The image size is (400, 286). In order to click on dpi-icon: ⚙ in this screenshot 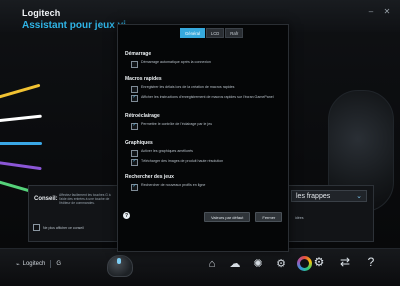, I will do `click(281, 264)`.